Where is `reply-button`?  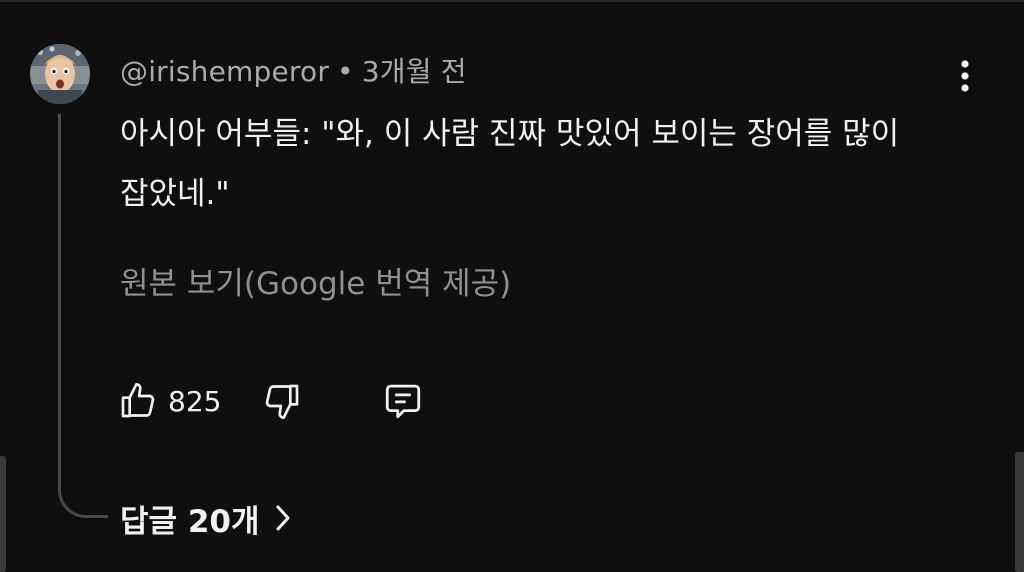 reply-button is located at coordinates (403, 401).